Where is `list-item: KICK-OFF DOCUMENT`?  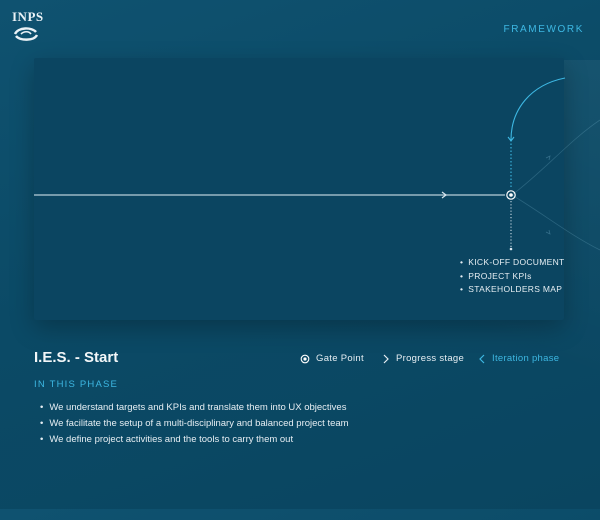 list-item: KICK-OFF DOCUMENT is located at coordinates (512, 263).